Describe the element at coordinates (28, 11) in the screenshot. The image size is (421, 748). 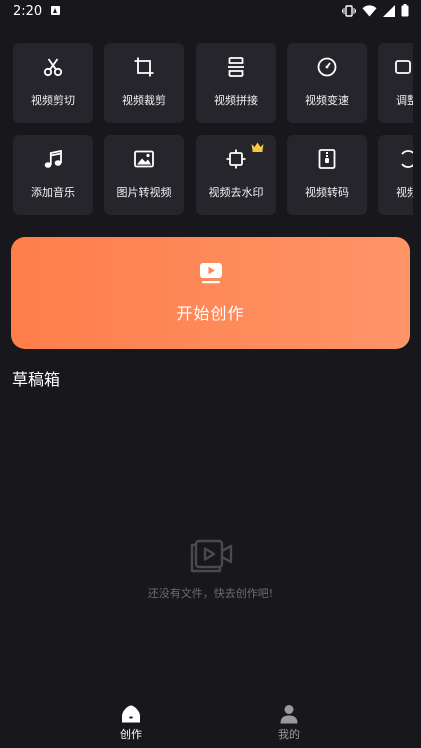
I see `status-time: 2:20` at that location.